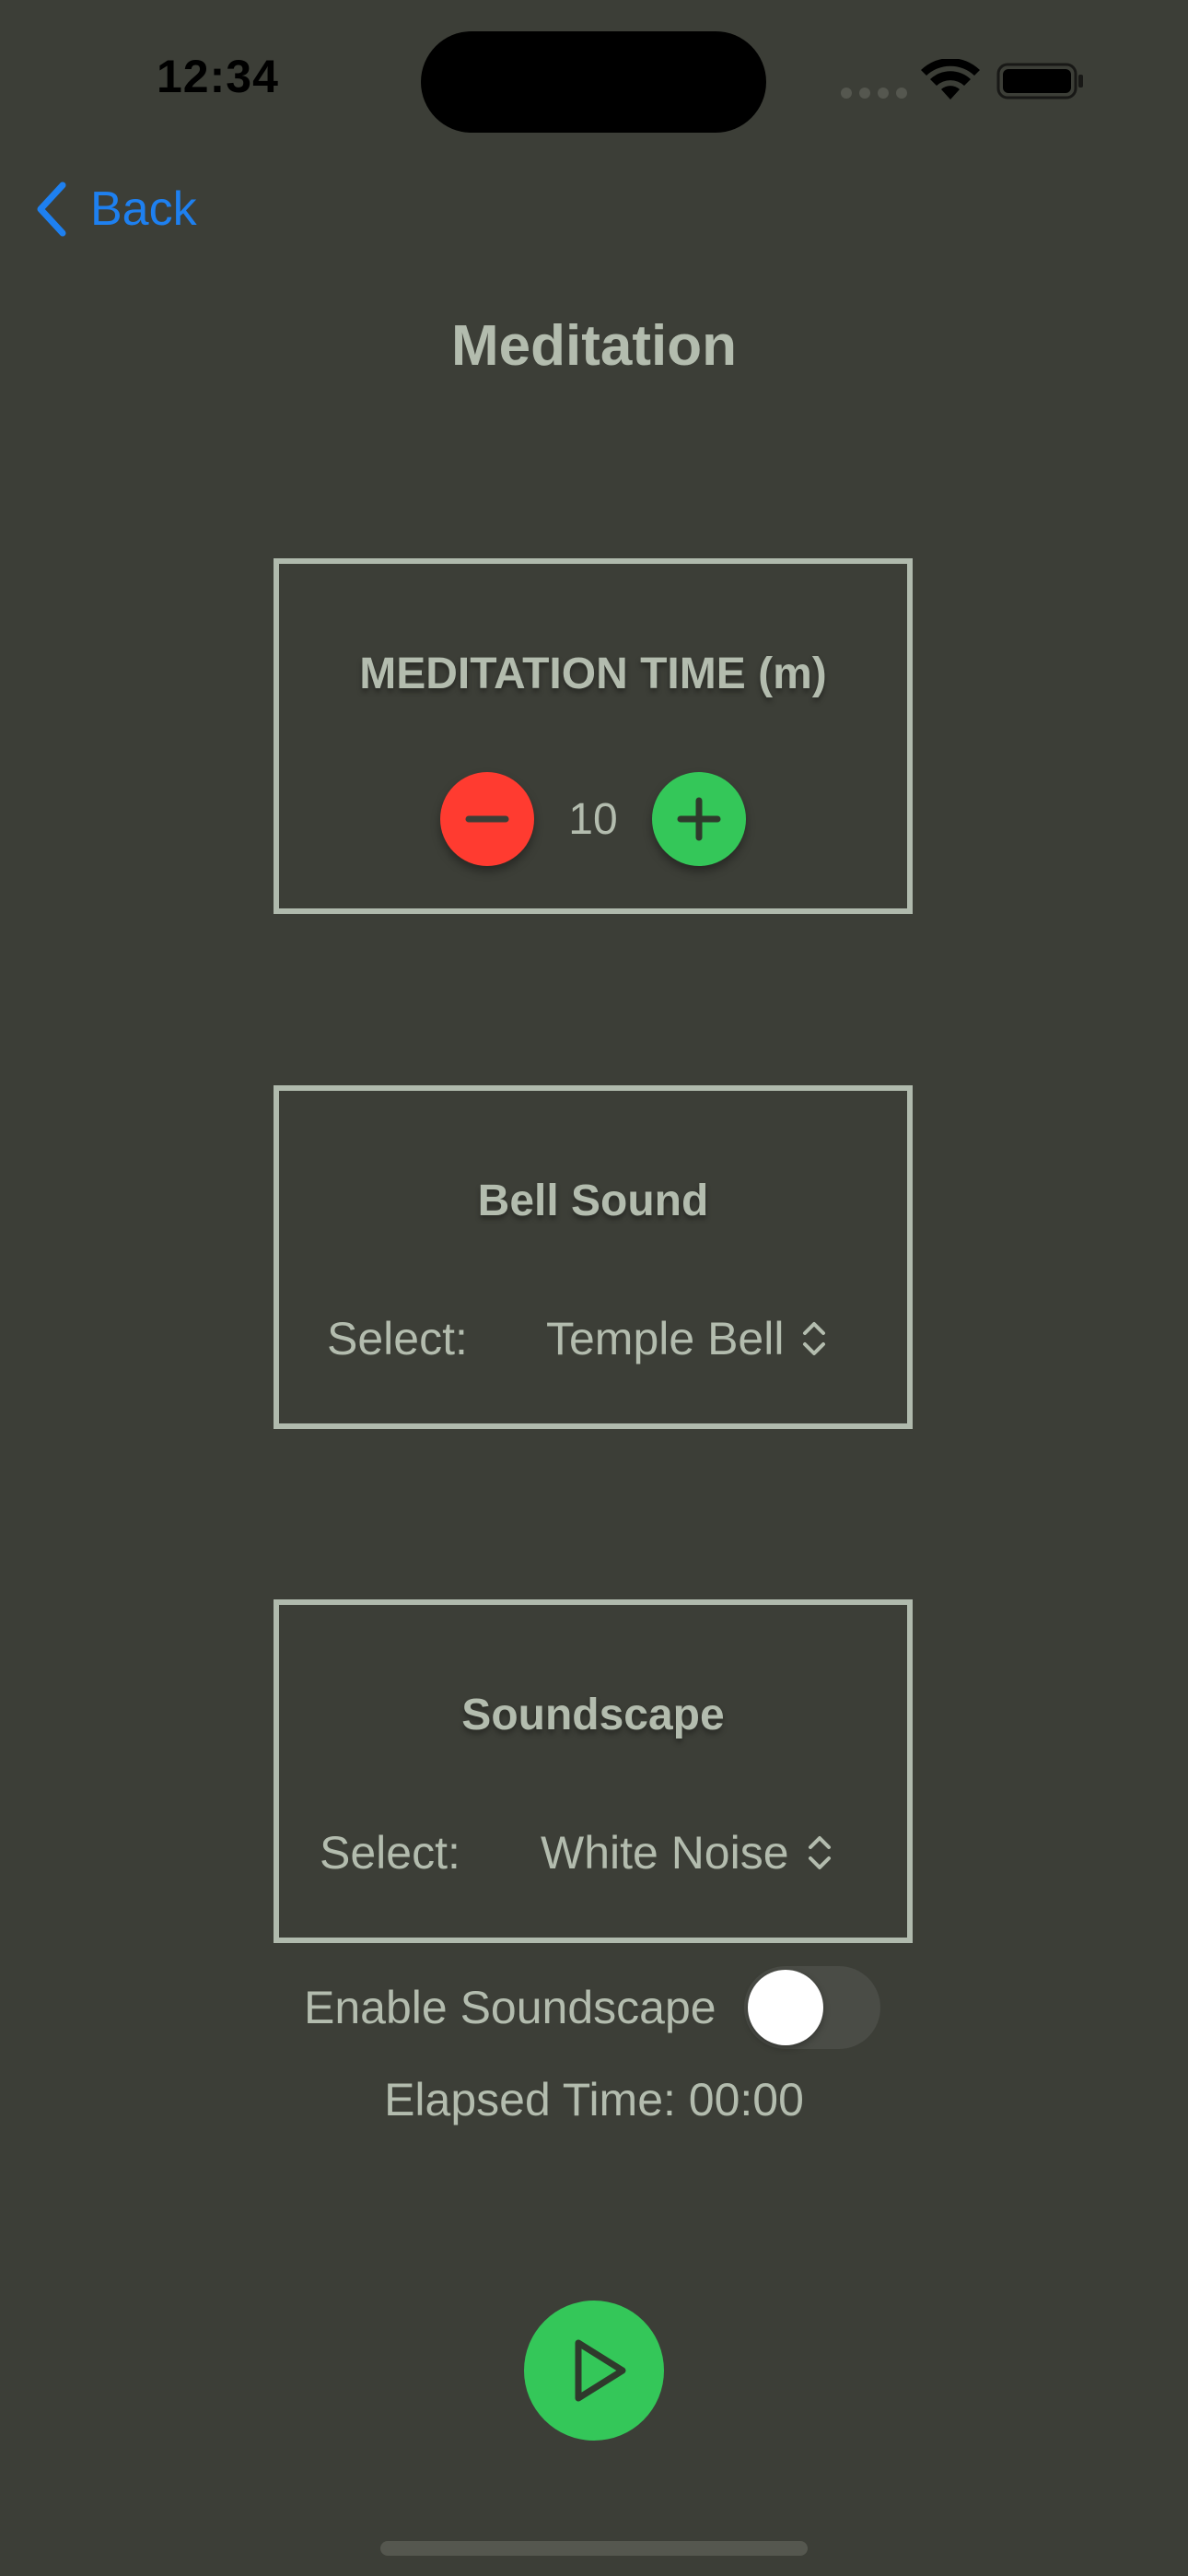 The height and width of the screenshot is (2576, 1188). Describe the element at coordinates (593, 1201) in the screenshot. I see `bell-sound-title: Bell Sound` at that location.